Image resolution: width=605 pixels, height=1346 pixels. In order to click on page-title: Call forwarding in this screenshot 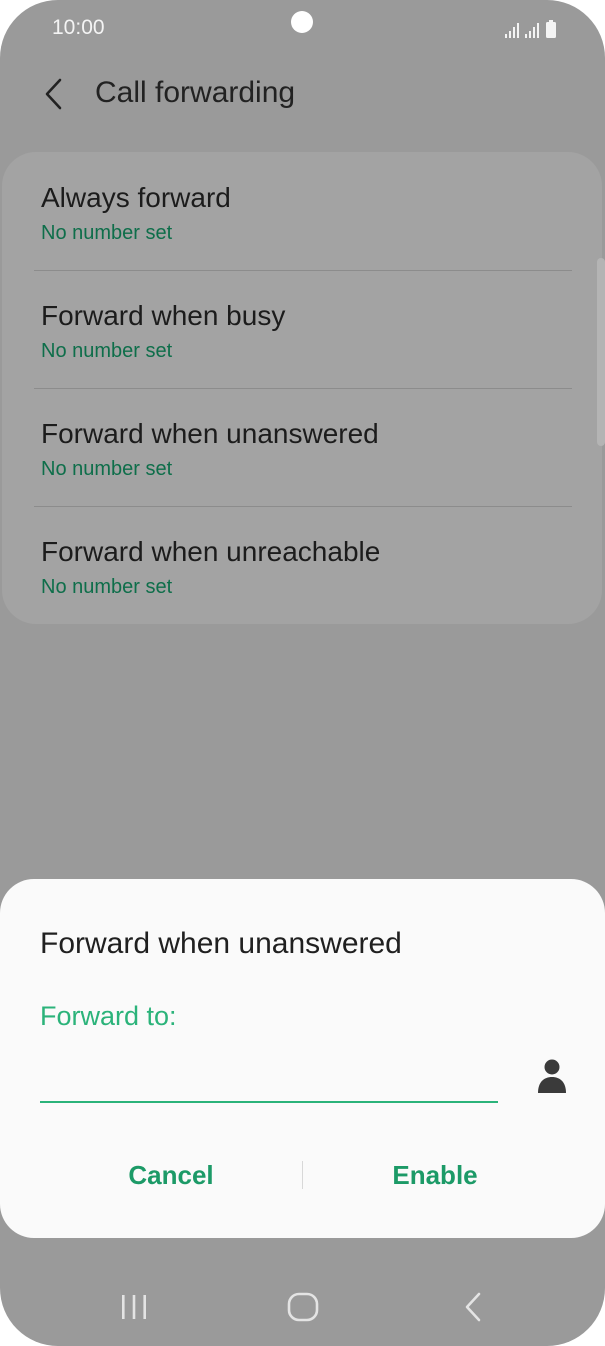, I will do `click(195, 92)`.